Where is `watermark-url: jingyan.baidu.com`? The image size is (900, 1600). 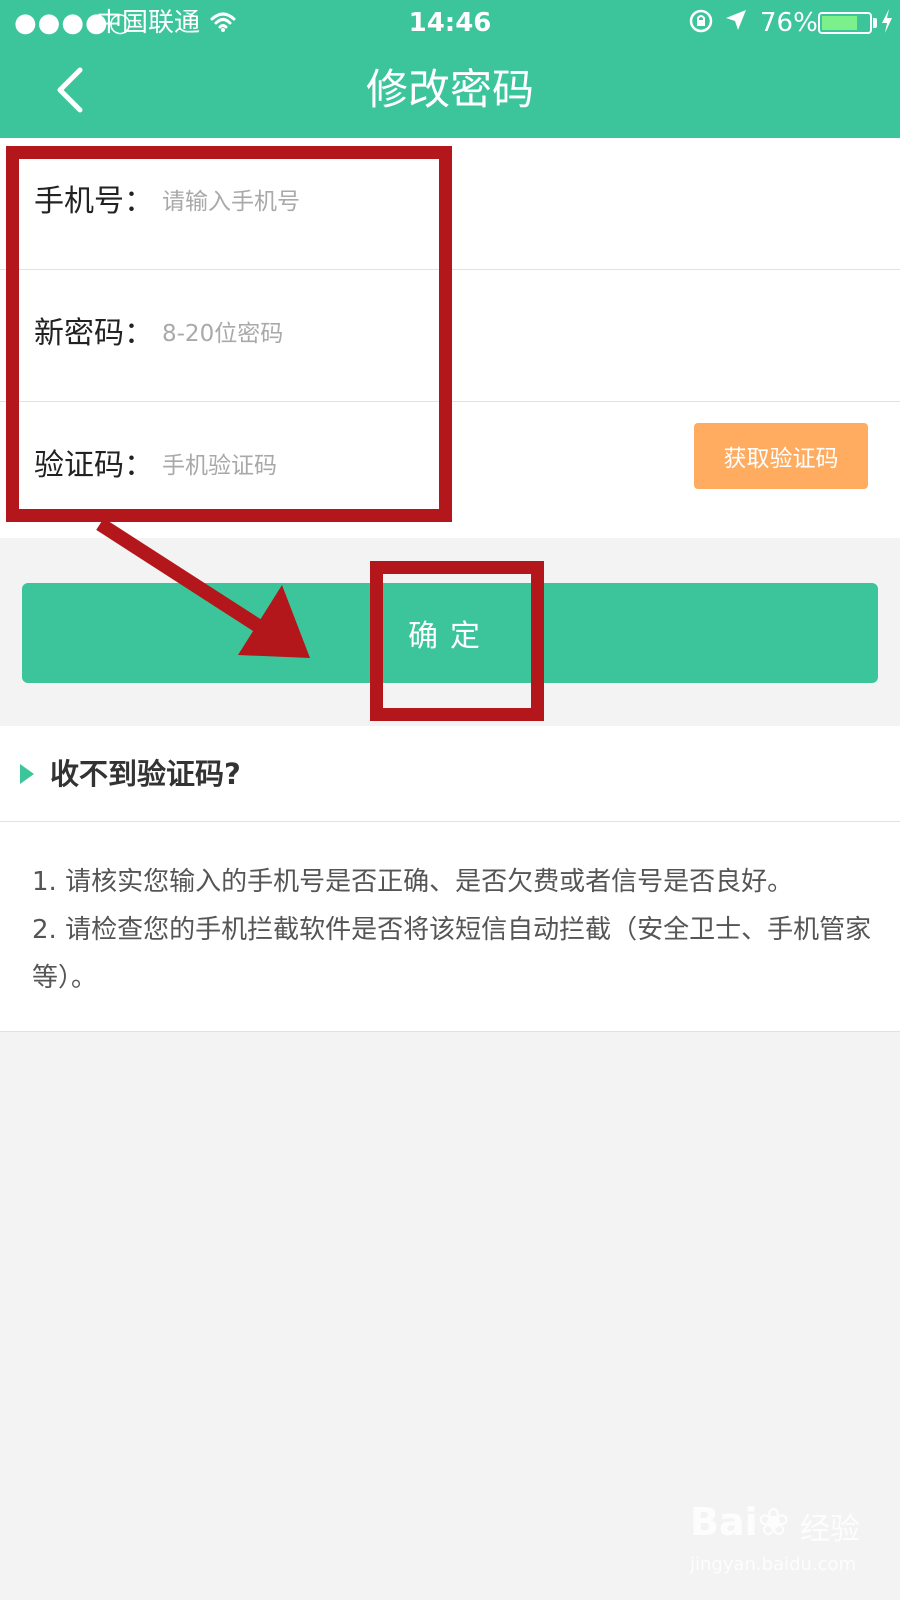
watermark-url: jingyan.baidu.com is located at coordinates (773, 1564).